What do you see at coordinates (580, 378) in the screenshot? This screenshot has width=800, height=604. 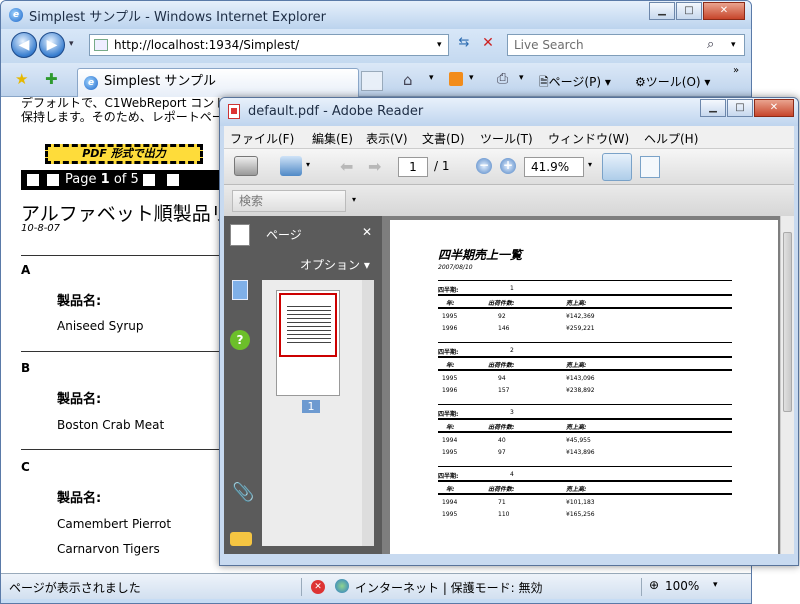 I see `row-sales: ¥143,096` at bounding box center [580, 378].